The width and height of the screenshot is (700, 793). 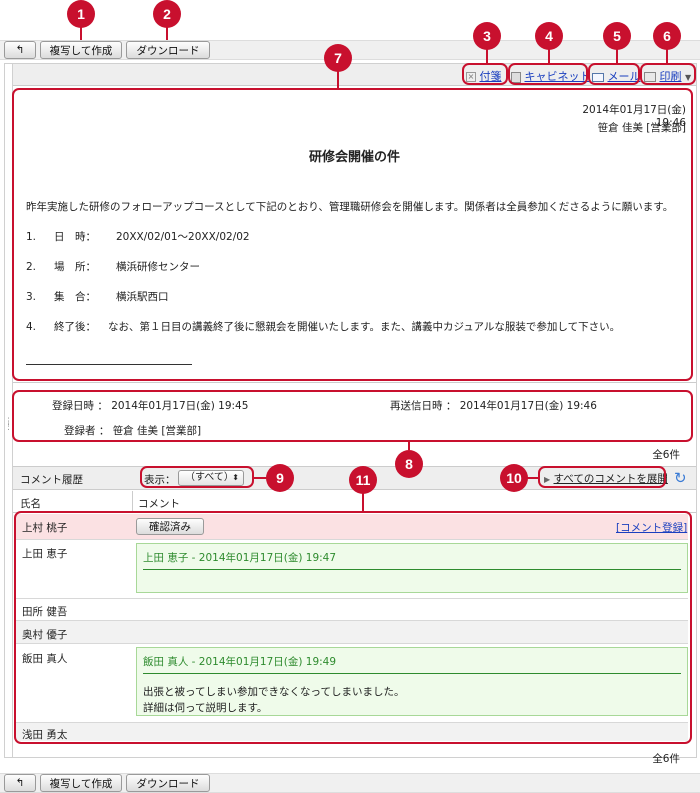 What do you see at coordinates (354, 502) in the screenshot?
I see `column-header-row` at bounding box center [354, 502].